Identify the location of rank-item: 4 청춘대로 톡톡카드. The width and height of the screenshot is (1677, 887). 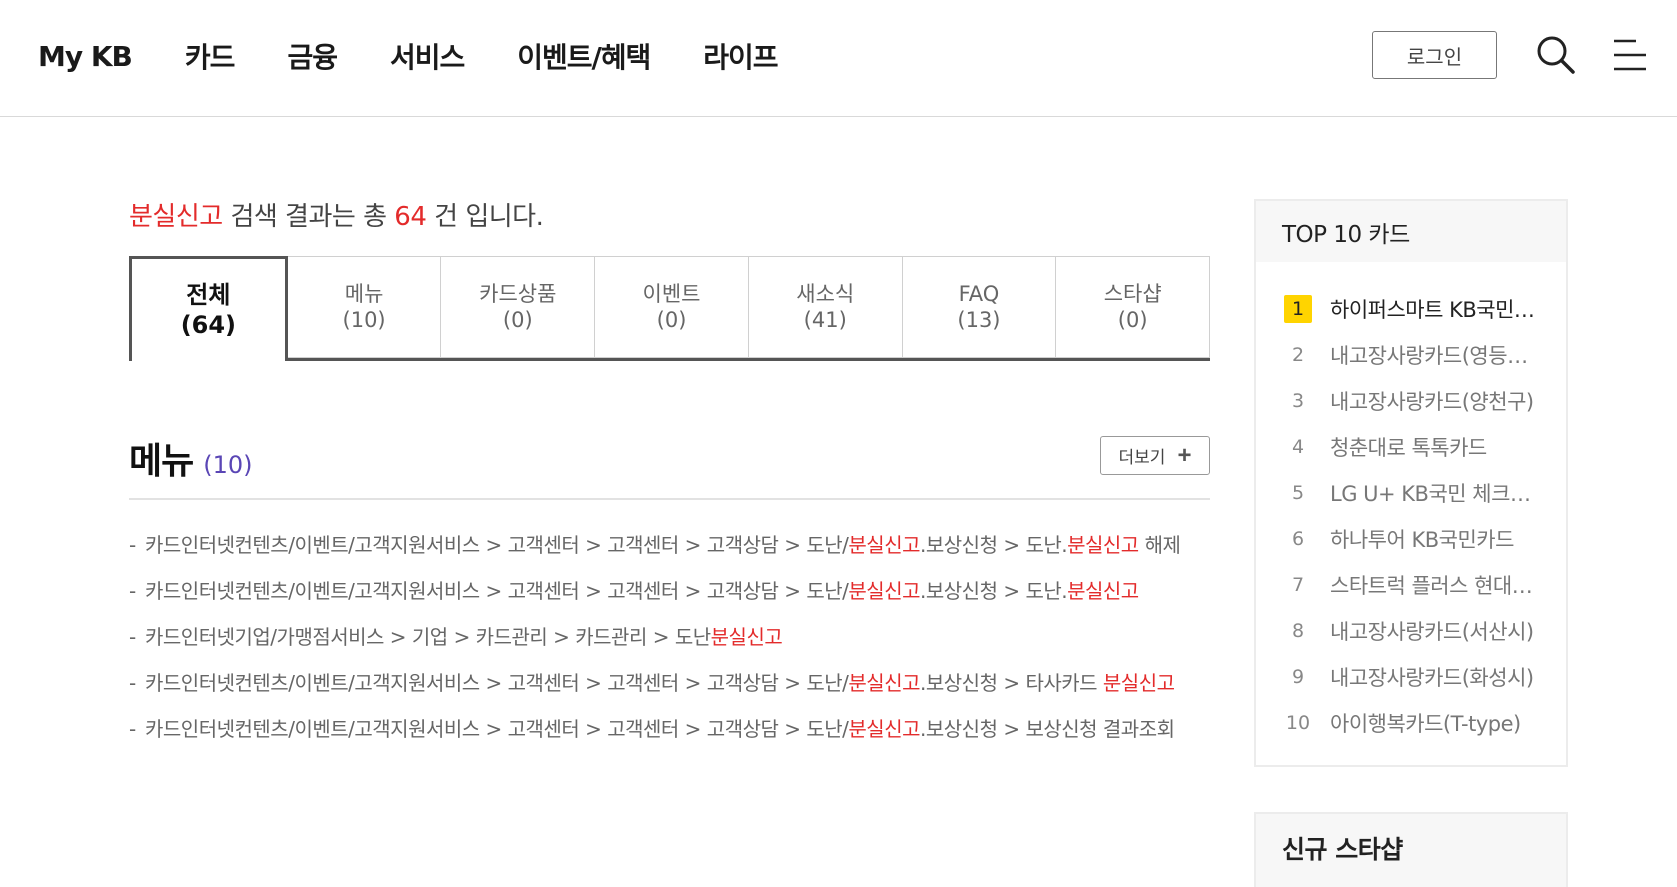
(1411, 447).